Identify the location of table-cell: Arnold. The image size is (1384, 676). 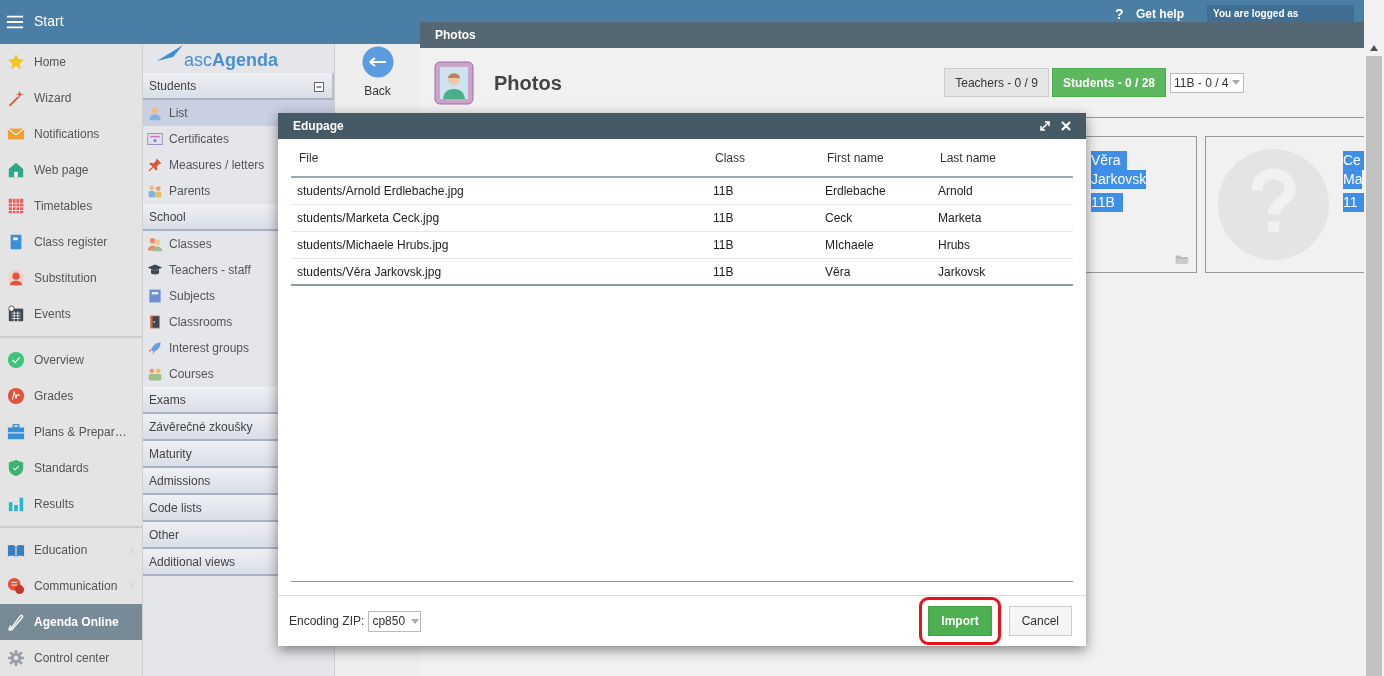
(955, 191).